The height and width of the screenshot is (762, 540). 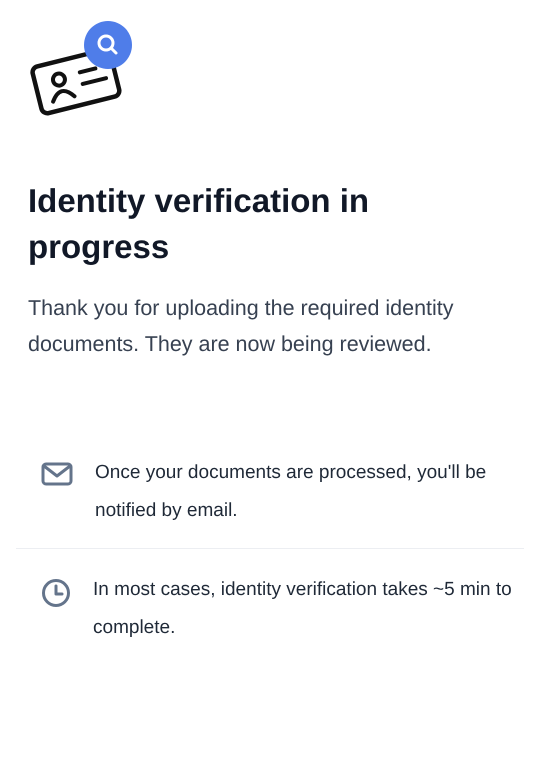 What do you see at coordinates (56, 593) in the screenshot?
I see `clock-icon` at bounding box center [56, 593].